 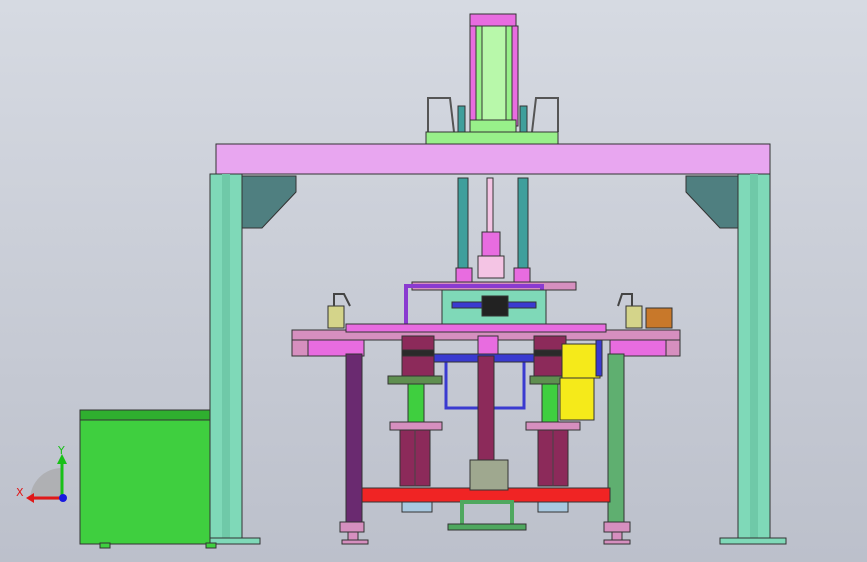 What do you see at coordinates (550, 353) in the screenshot?
I see `right-gear-stack-stripe` at bounding box center [550, 353].